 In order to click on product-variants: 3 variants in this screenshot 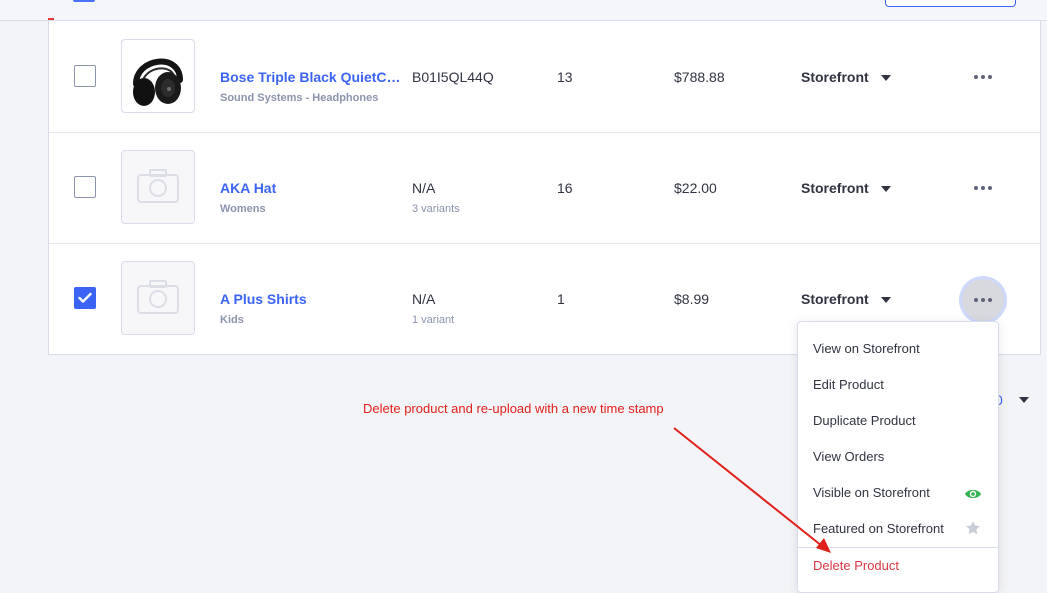, I will do `click(436, 209)`.